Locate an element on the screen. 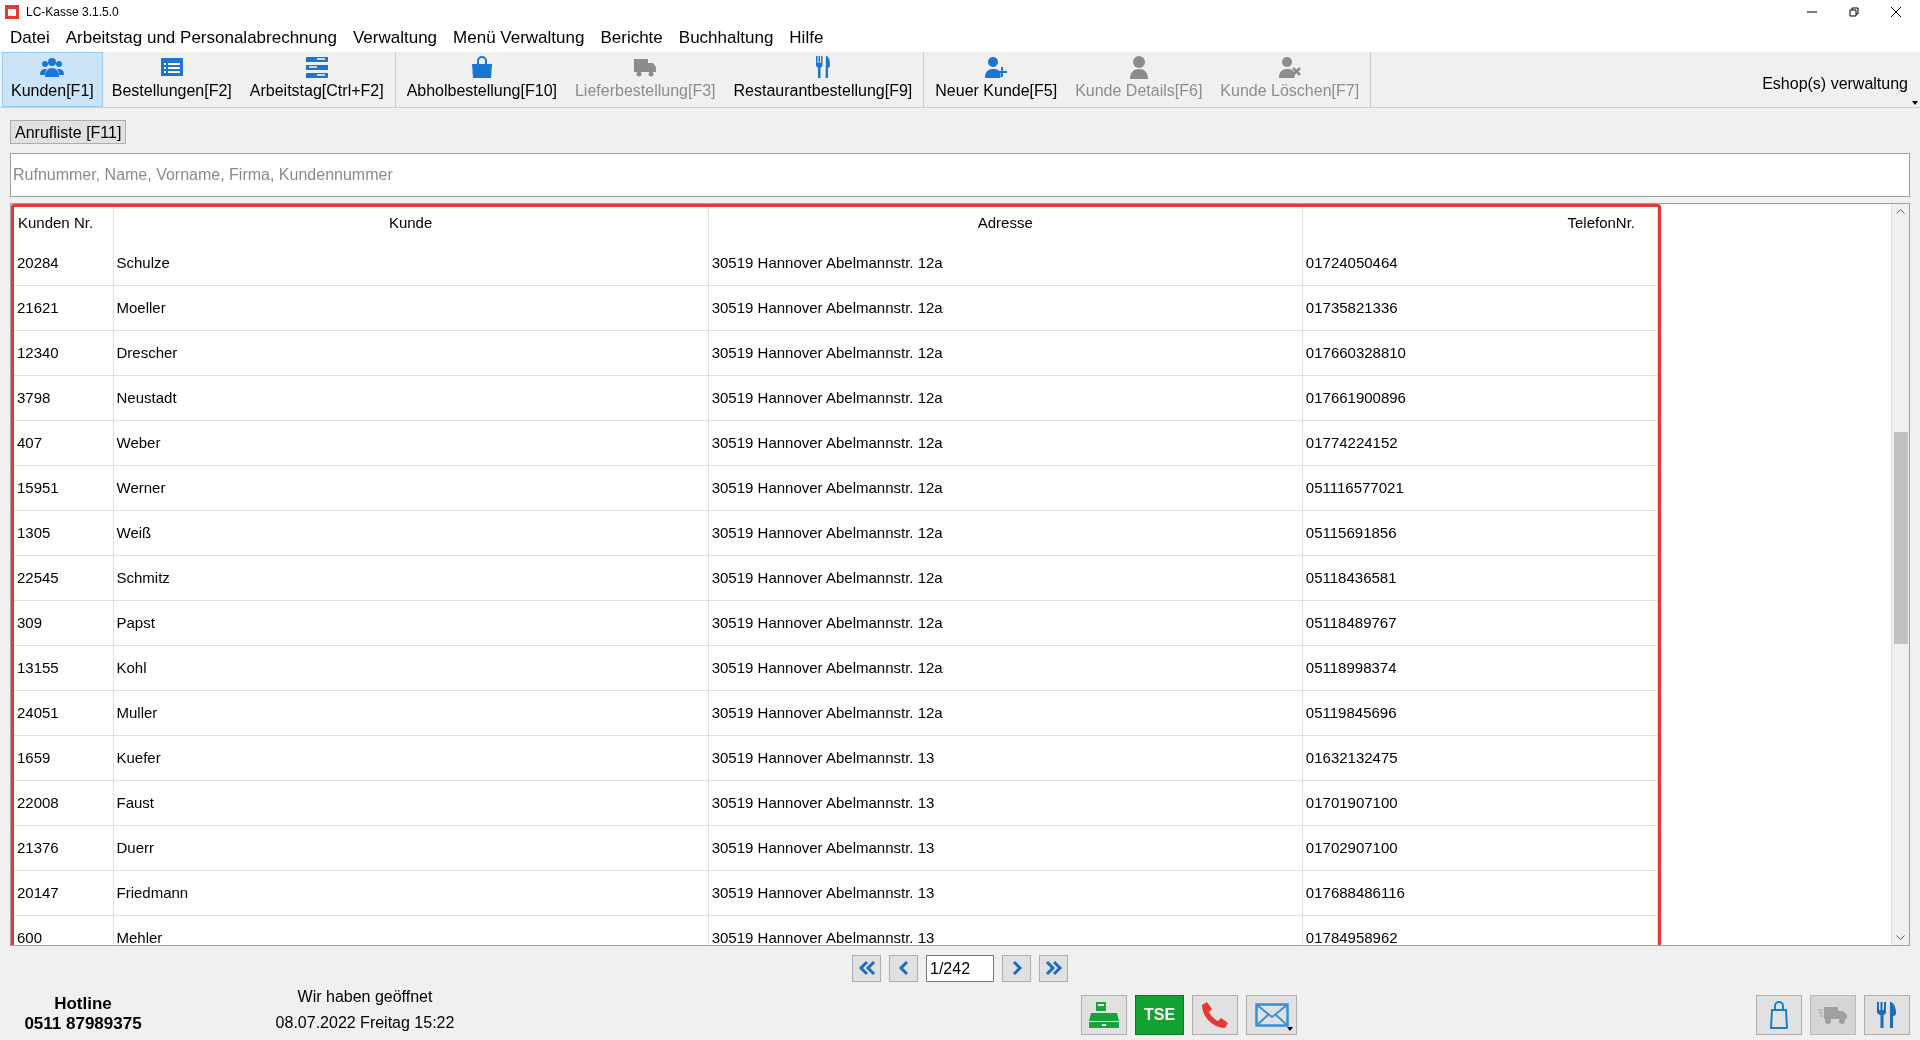  menu-item: Menü Verwaltung is located at coordinates (519, 38).